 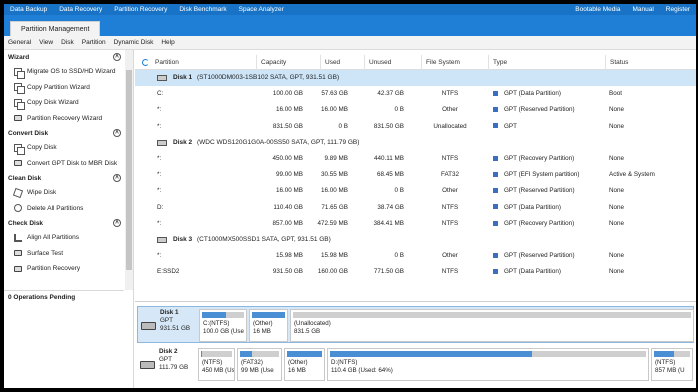 I want to click on menu-item: Dynamic Disk, so click(x=134, y=42).